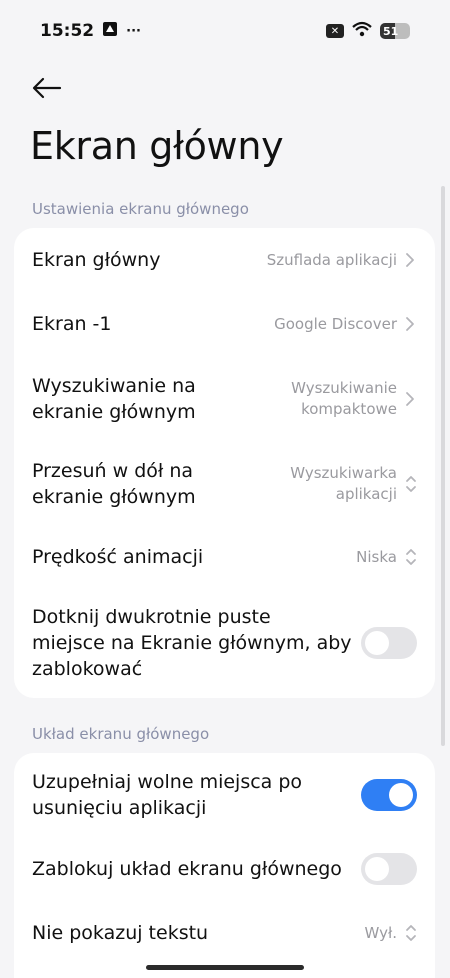 The height and width of the screenshot is (978, 450). Describe the element at coordinates (113, 471) in the screenshot. I see `row-label-line: Przesuń w dół na` at that location.